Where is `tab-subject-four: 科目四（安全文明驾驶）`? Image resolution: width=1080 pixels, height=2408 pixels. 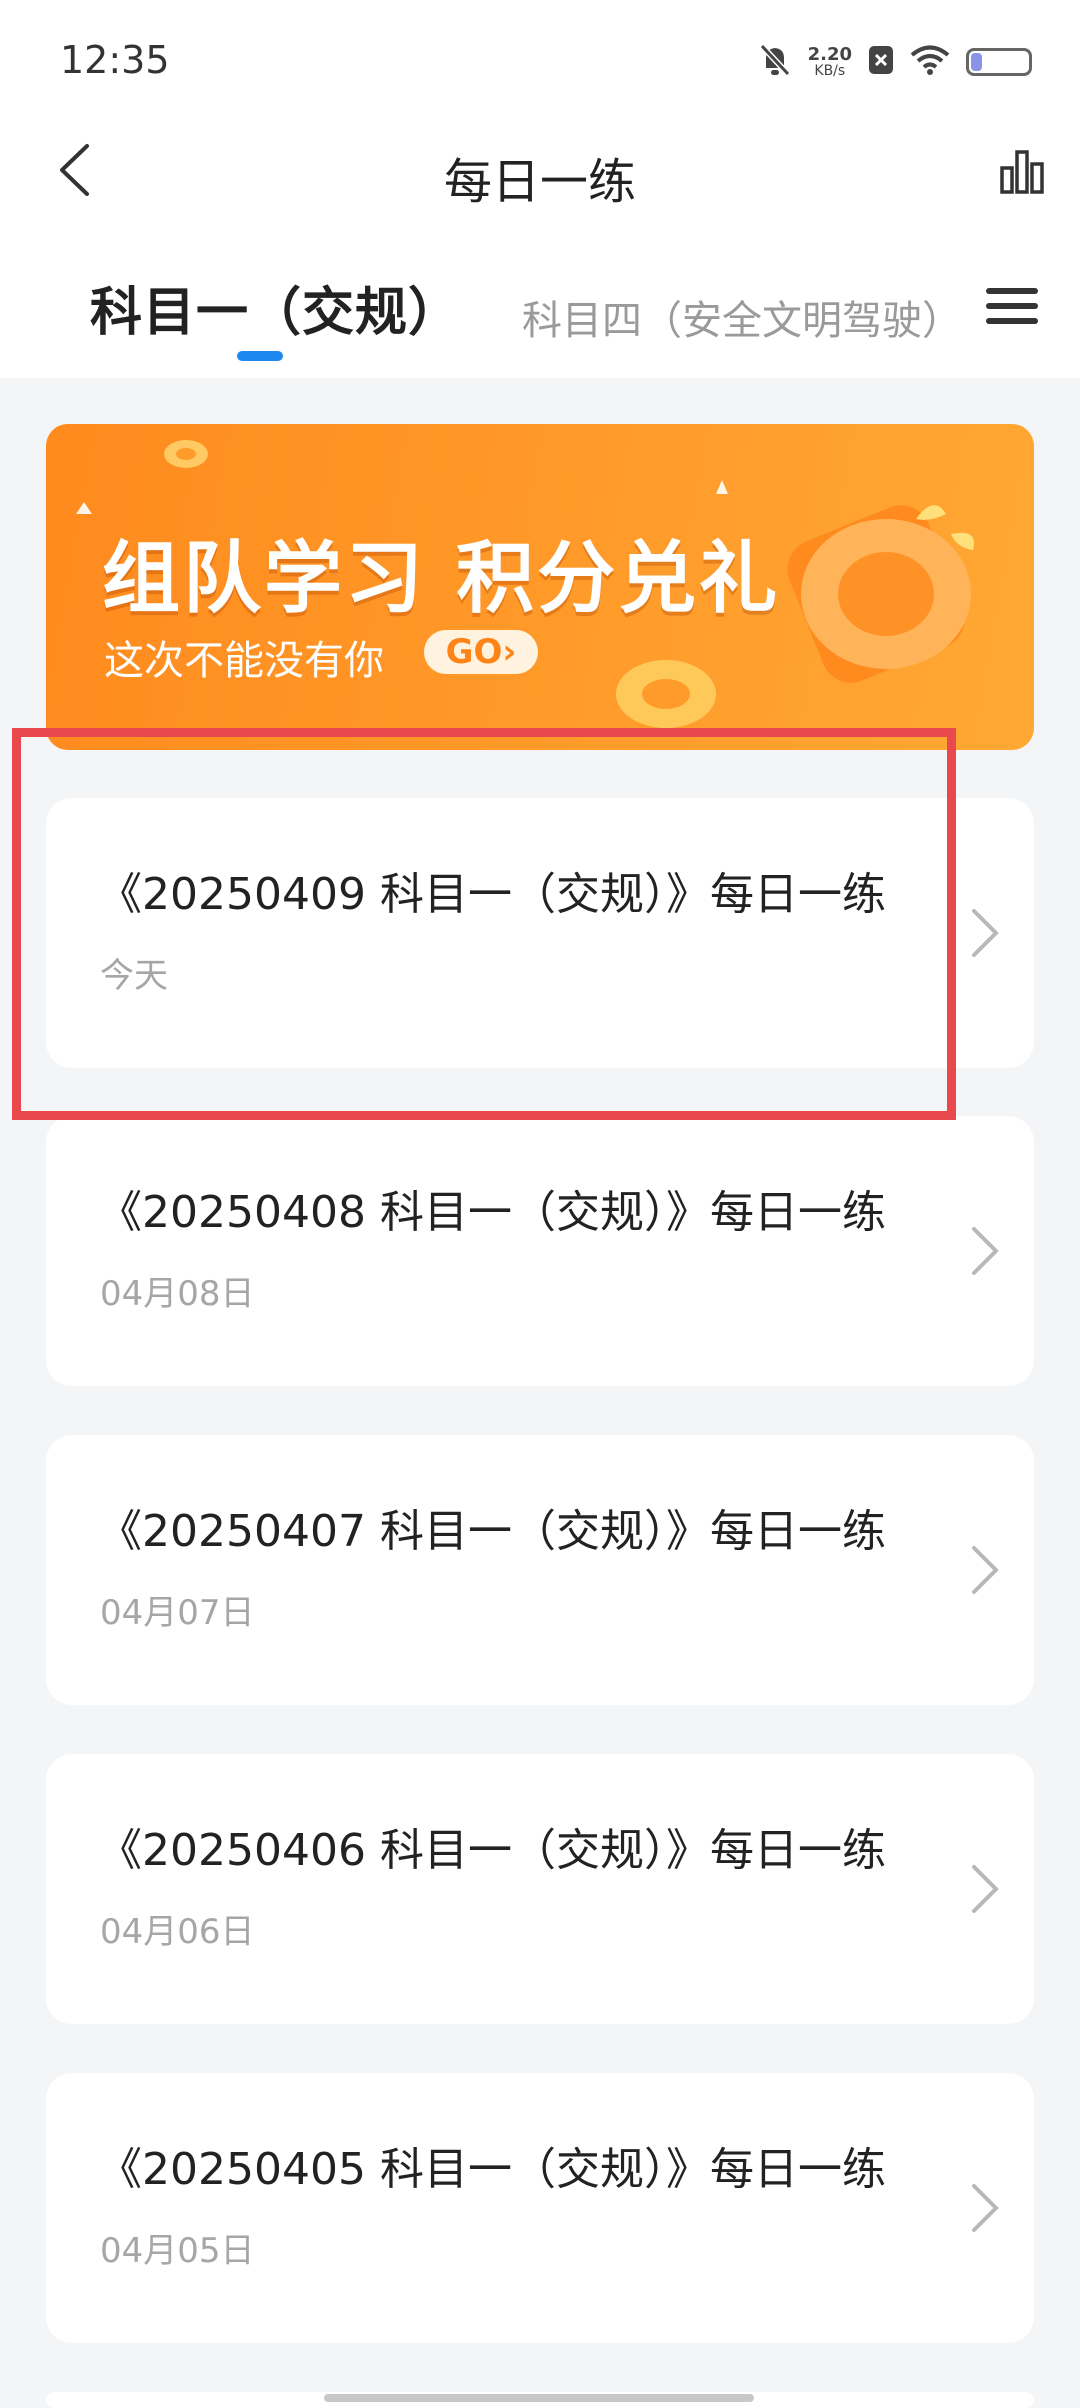
tab-subject-four: 科目四（安全文明驾驶） is located at coordinates (742, 317).